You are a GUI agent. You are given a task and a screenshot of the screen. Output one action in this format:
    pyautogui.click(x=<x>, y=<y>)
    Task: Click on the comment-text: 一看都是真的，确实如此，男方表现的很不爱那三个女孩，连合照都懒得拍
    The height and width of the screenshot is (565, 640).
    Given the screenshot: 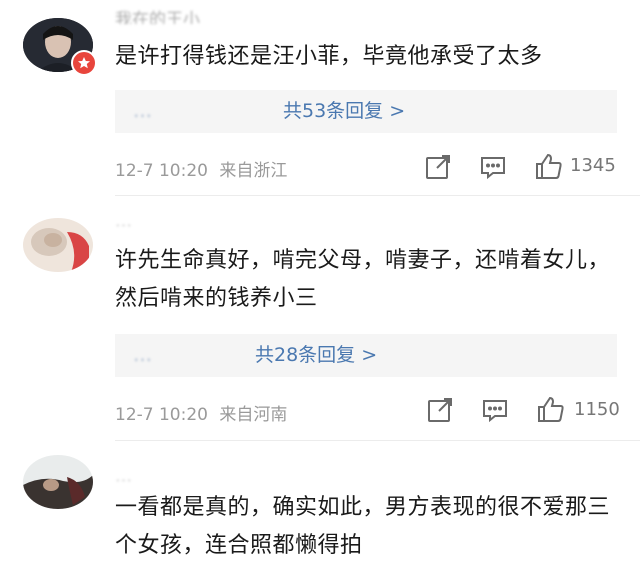 What is the action you would take?
    pyautogui.click(x=363, y=526)
    